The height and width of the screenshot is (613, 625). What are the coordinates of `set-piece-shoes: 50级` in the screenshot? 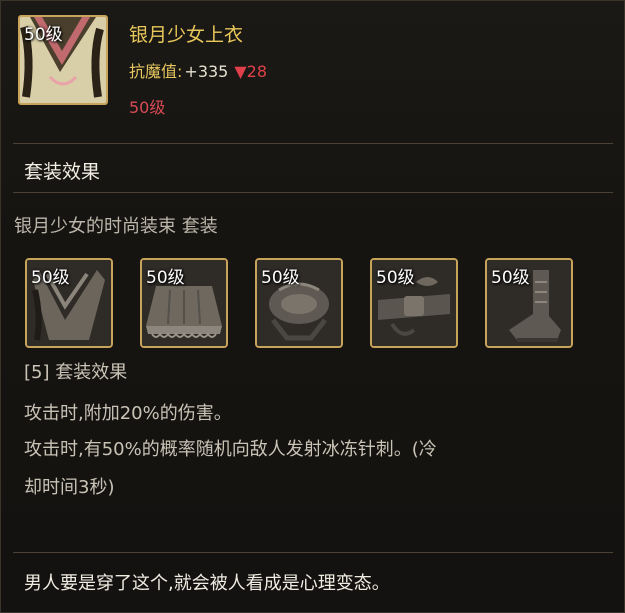 It's located at (529, 303).